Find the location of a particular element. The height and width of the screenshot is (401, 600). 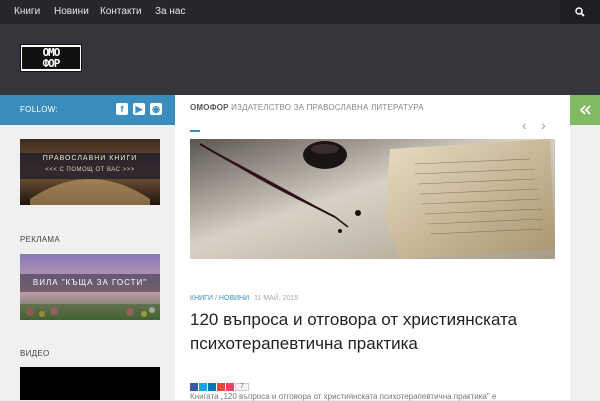

video-heading: ВИДЕО is located at coordinates (35, 353).